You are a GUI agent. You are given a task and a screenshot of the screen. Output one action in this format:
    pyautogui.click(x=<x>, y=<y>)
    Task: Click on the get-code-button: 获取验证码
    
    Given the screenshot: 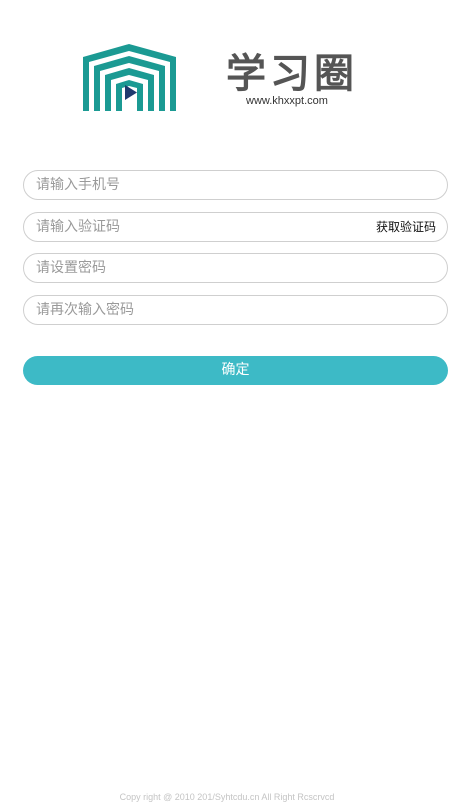 What is the action you would take?
    pyautogui.click(x=406, y=227)
    